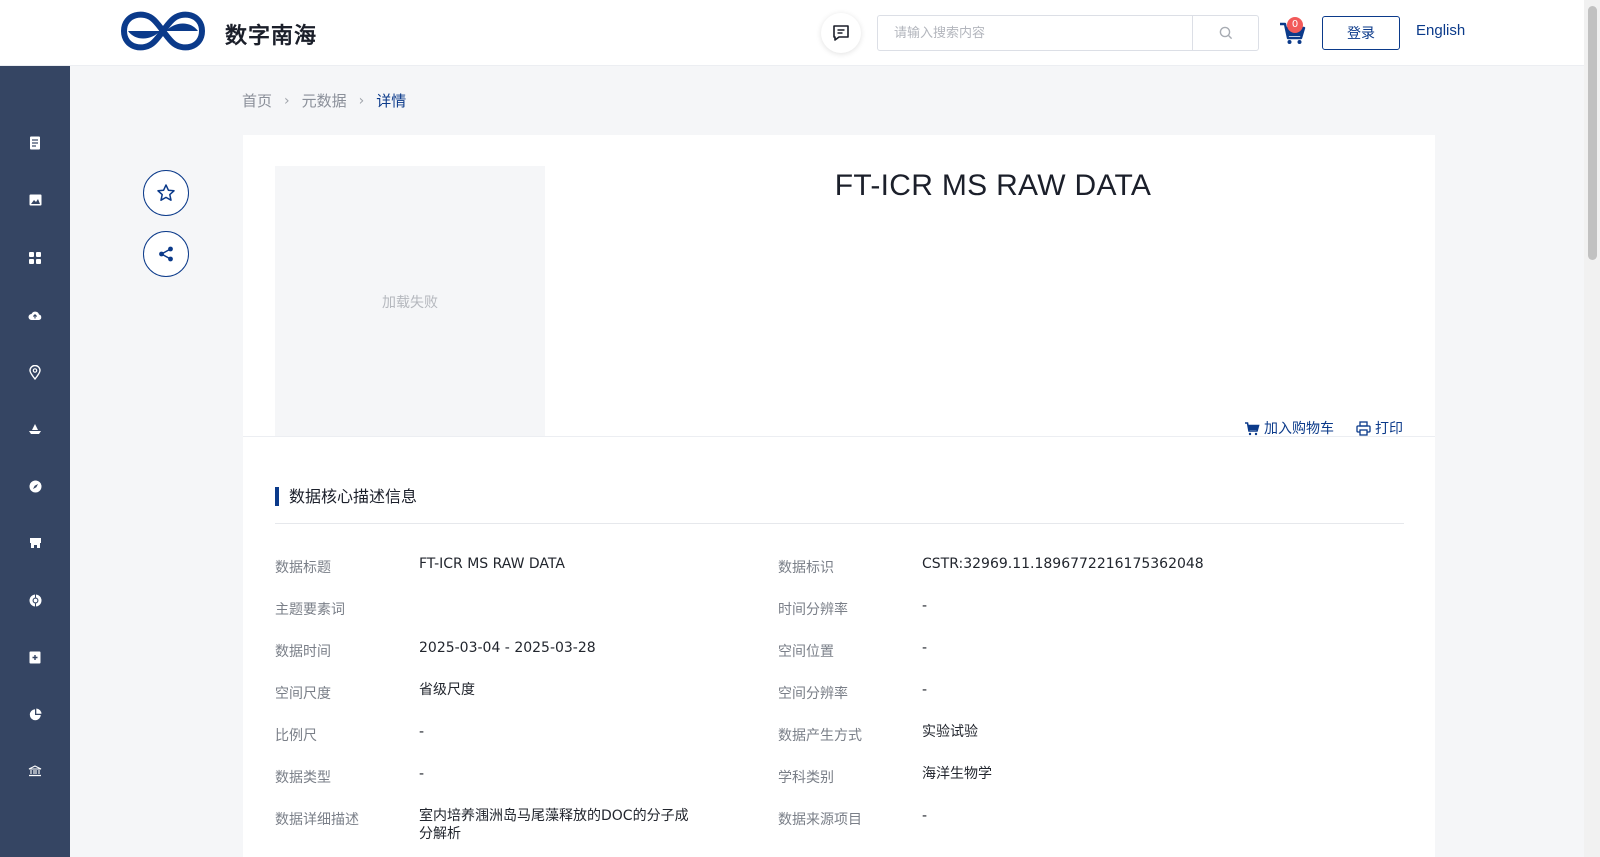 This screenshot has height=857, width=1600. Describe the element at coordinates (492, 564) in the screenshot. I see `meta-value-data-title: FT-ICR MS RAW DATA` at that location.